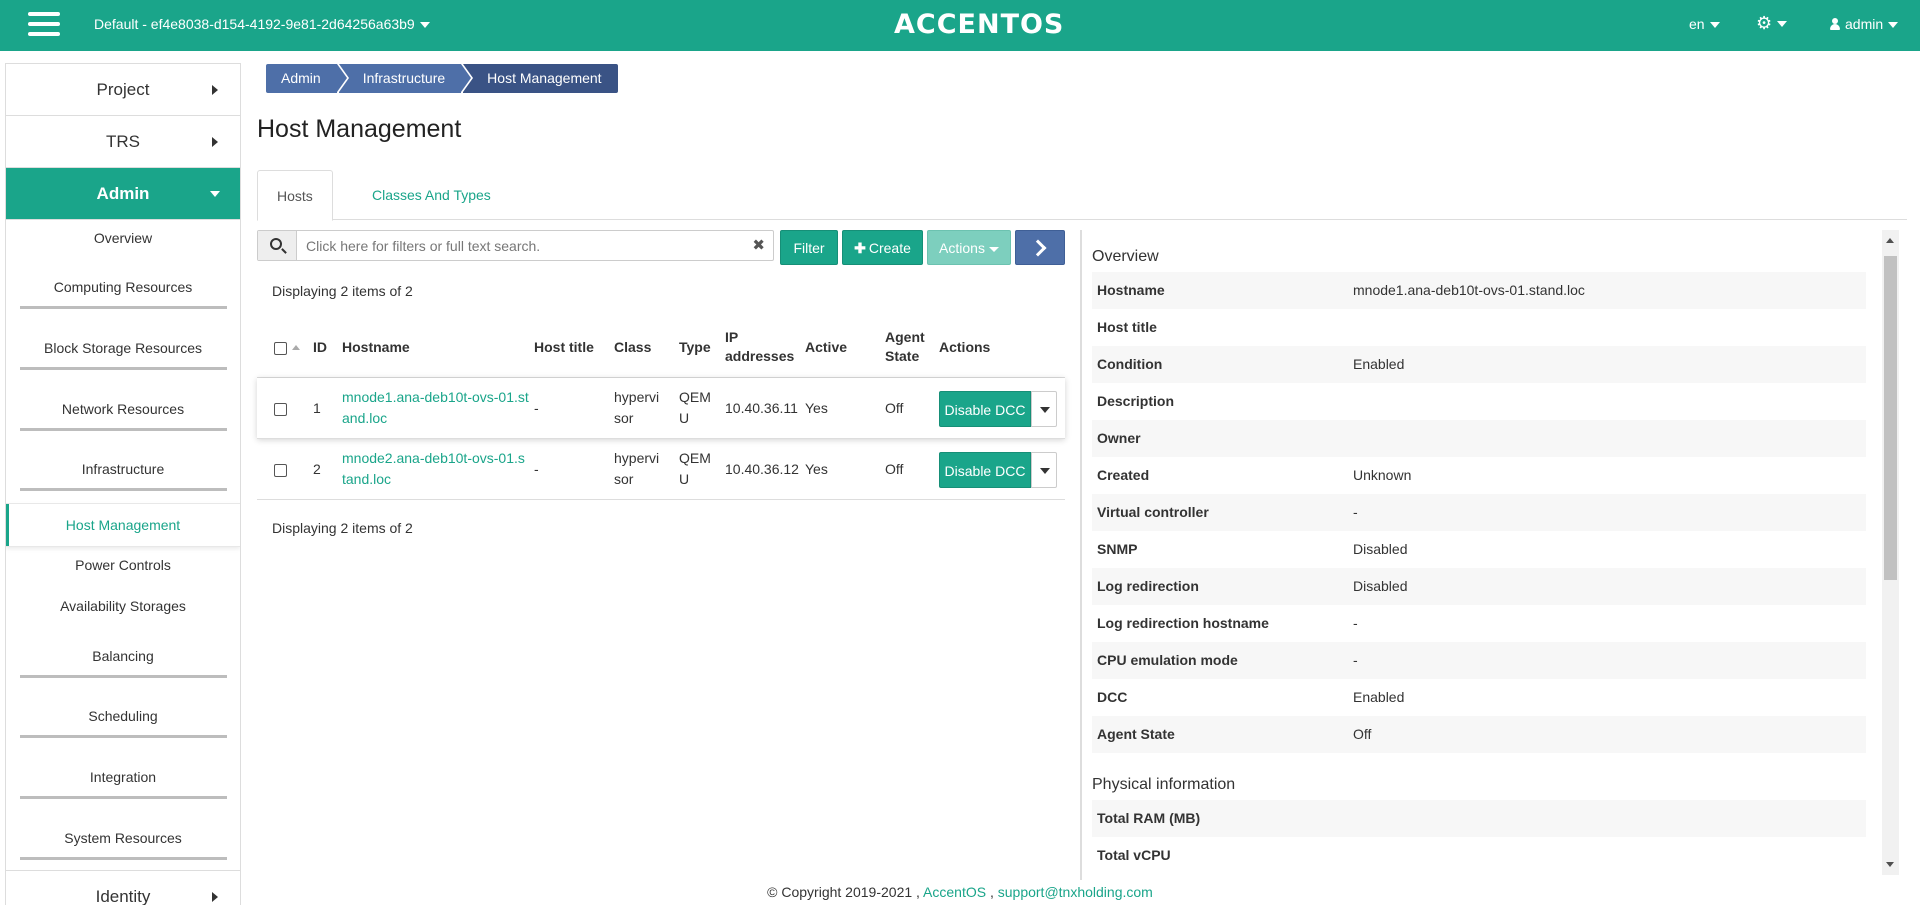  Describe the element at coordinates (1040, 247) in the screenshot. I see `toggle-details-button` at that location.